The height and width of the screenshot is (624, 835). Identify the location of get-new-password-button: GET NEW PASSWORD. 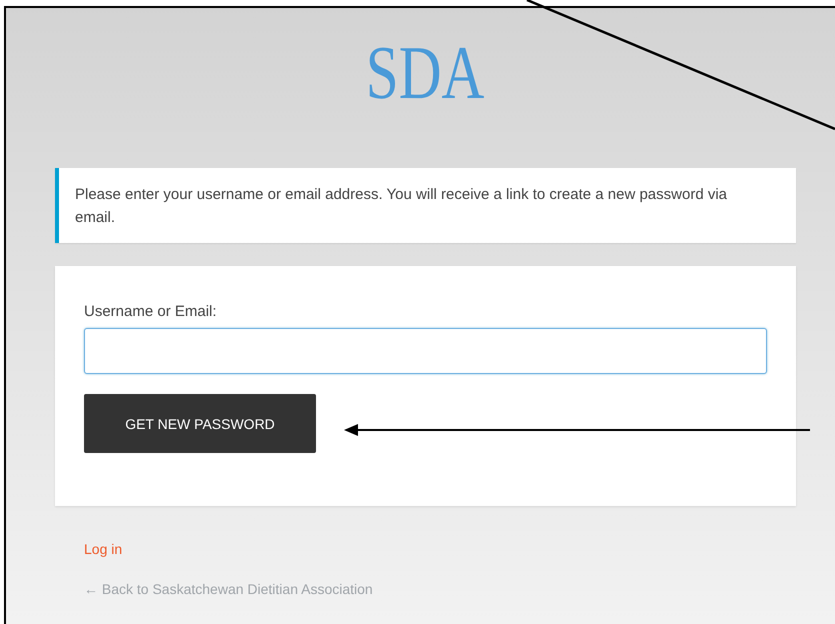
(200, 423).